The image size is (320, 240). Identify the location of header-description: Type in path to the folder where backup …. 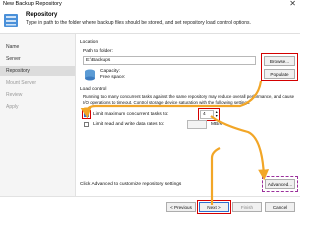
(138, 23).